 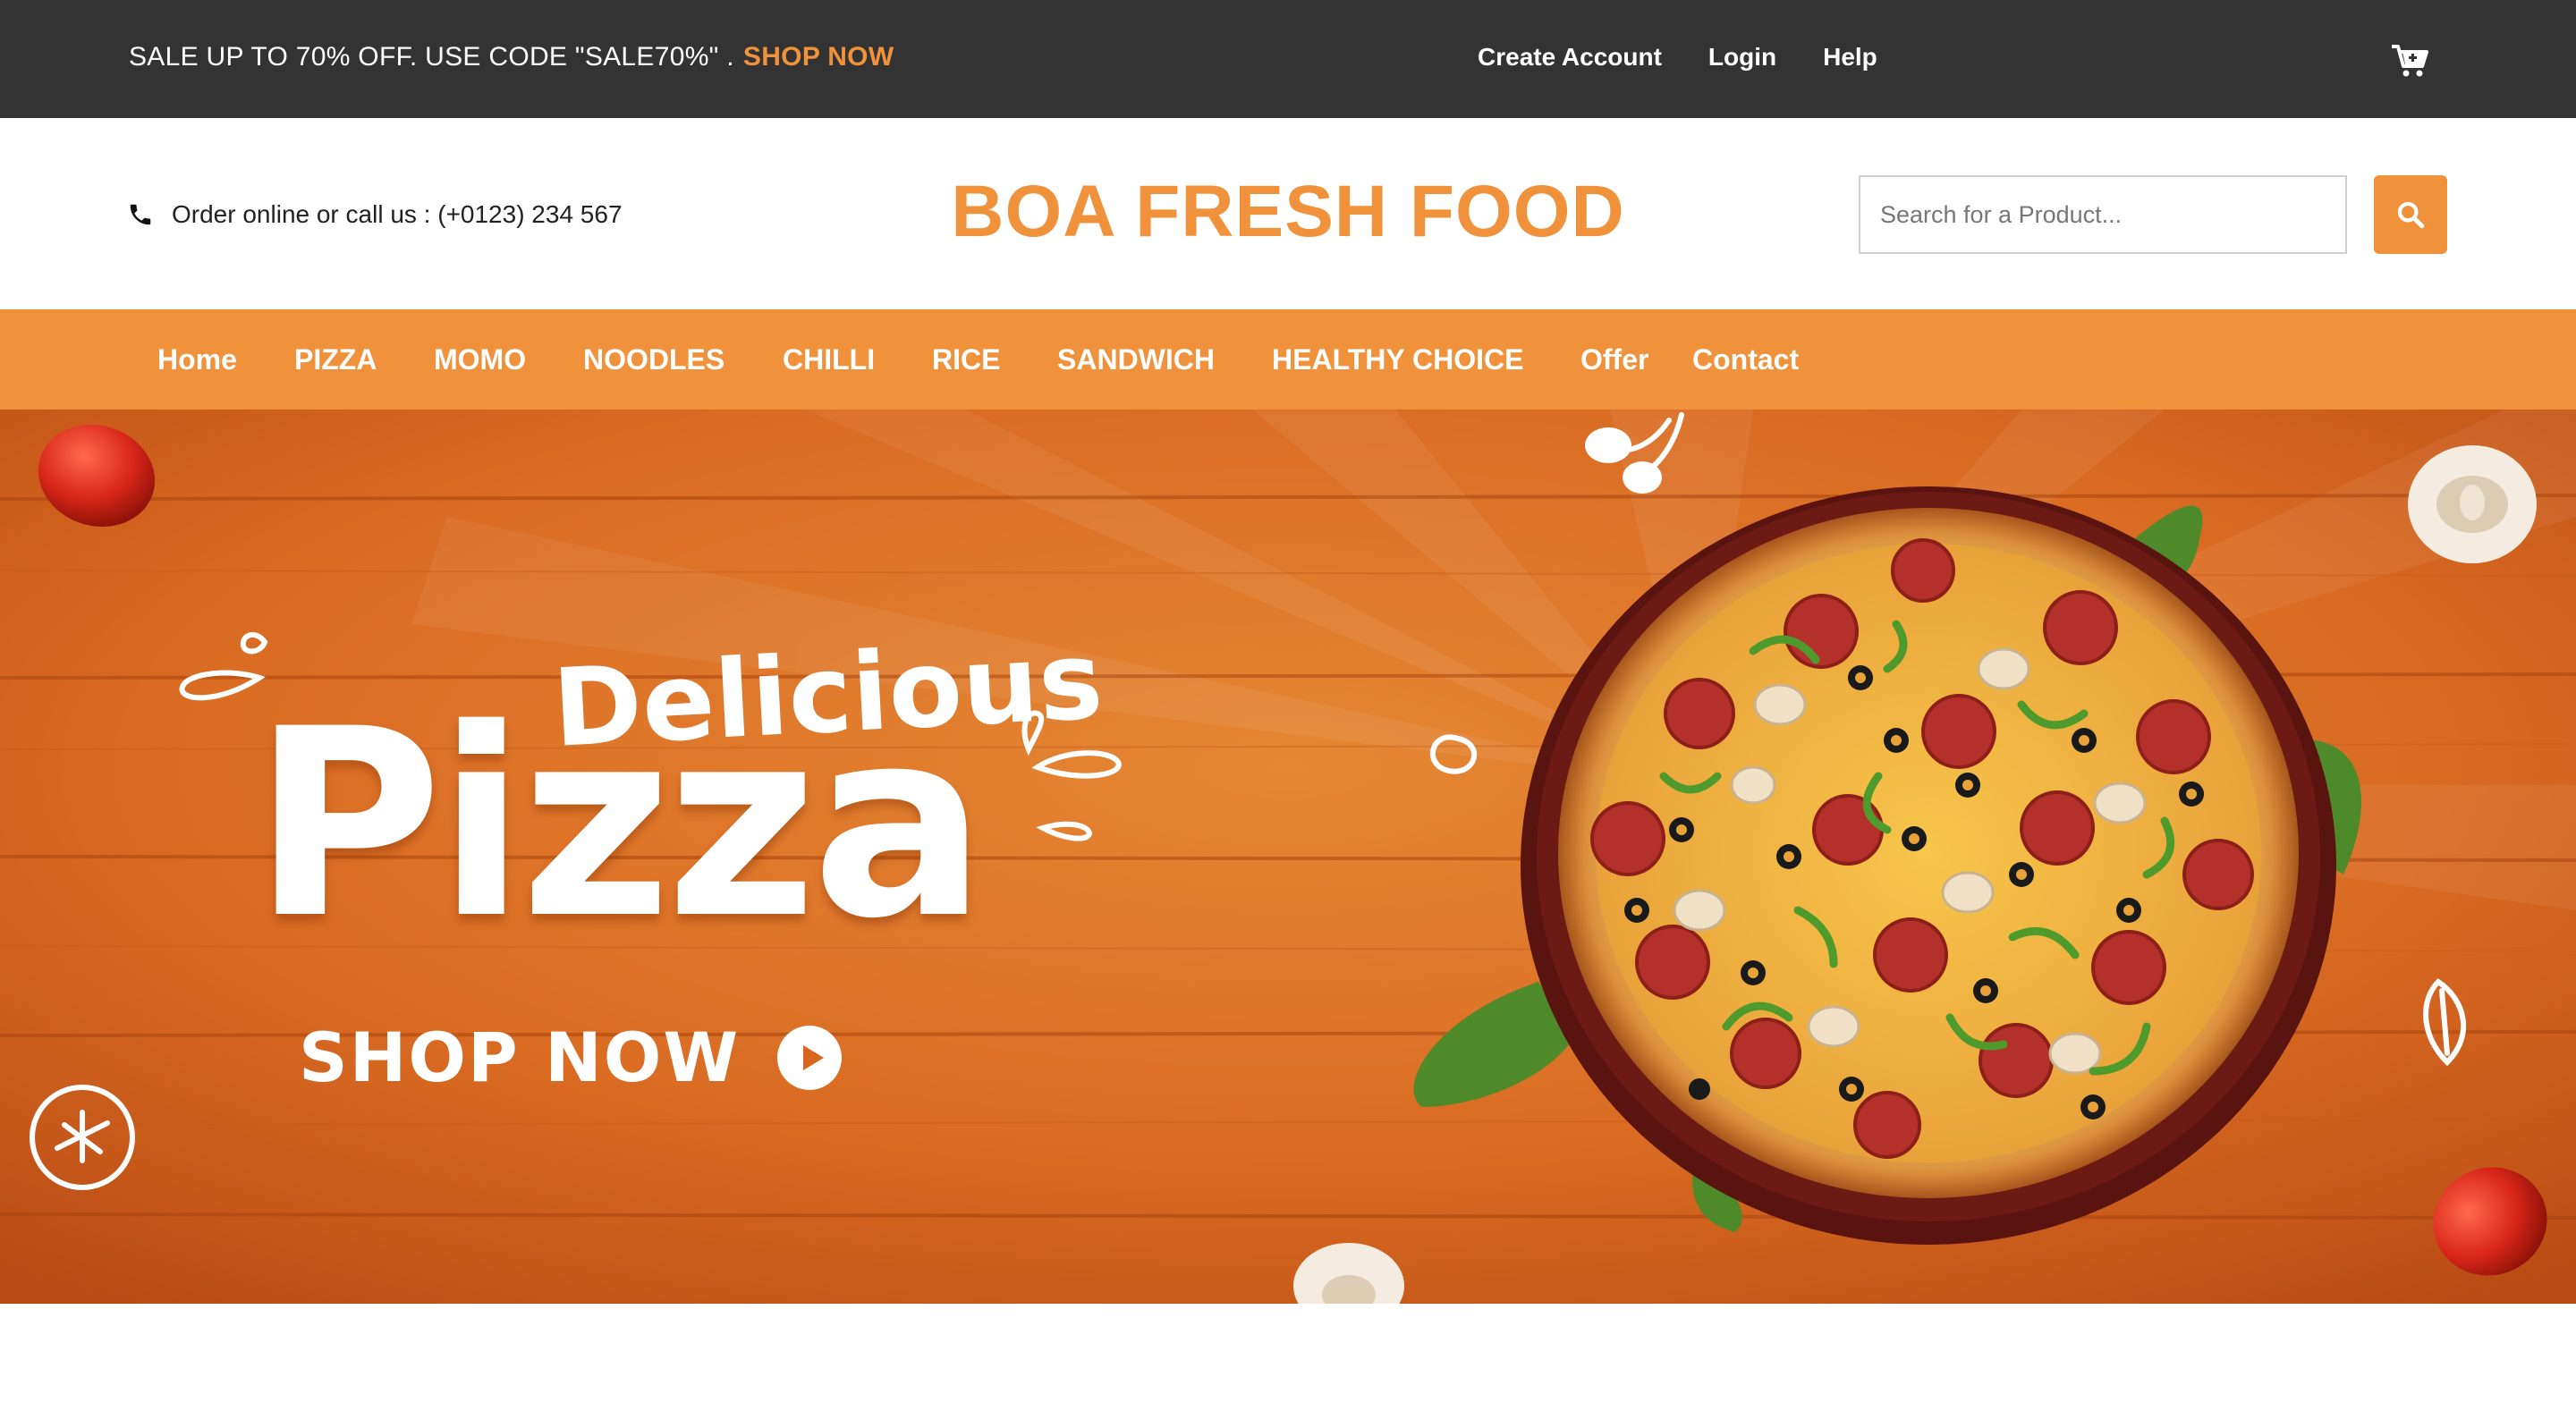 What do you see at coordinates (140, 215) in the screenshot?
I see `phone-icon` at bounding box center [140, 215].